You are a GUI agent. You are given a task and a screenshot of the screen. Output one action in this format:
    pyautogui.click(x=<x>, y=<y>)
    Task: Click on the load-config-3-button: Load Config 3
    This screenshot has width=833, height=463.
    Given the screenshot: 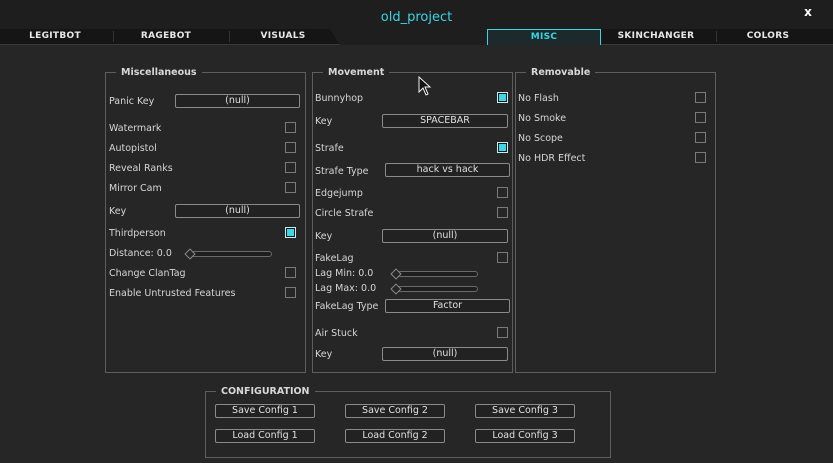 What is the action you would take?
    pyautogui.click(x=525, y=436)
    